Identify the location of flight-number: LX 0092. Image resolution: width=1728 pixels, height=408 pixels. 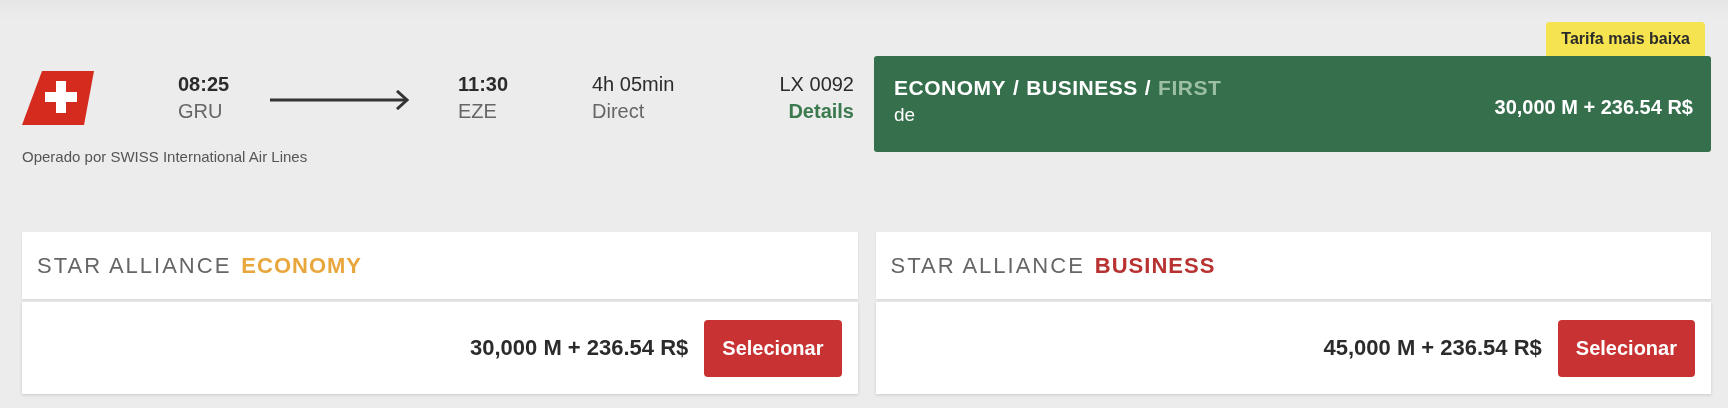
(816, 84).